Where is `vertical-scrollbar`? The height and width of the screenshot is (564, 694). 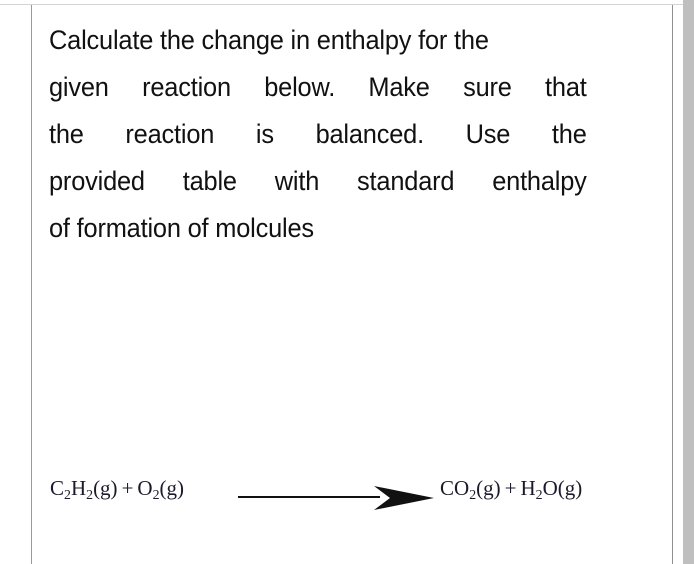
vertical-scrollbar is located at coordinates (688, 282).